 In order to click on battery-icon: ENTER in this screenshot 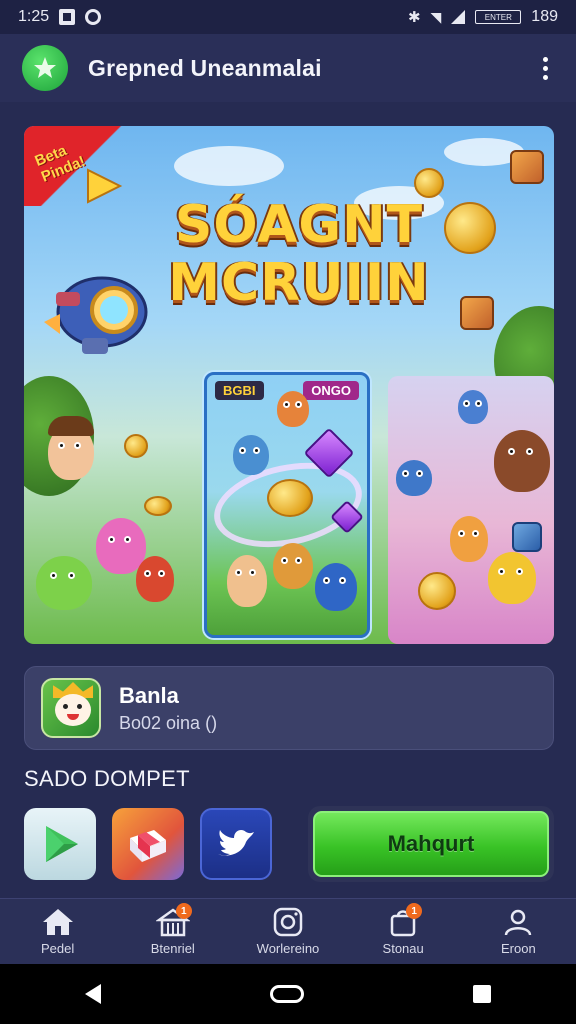, I will do `click(498, 17)`.